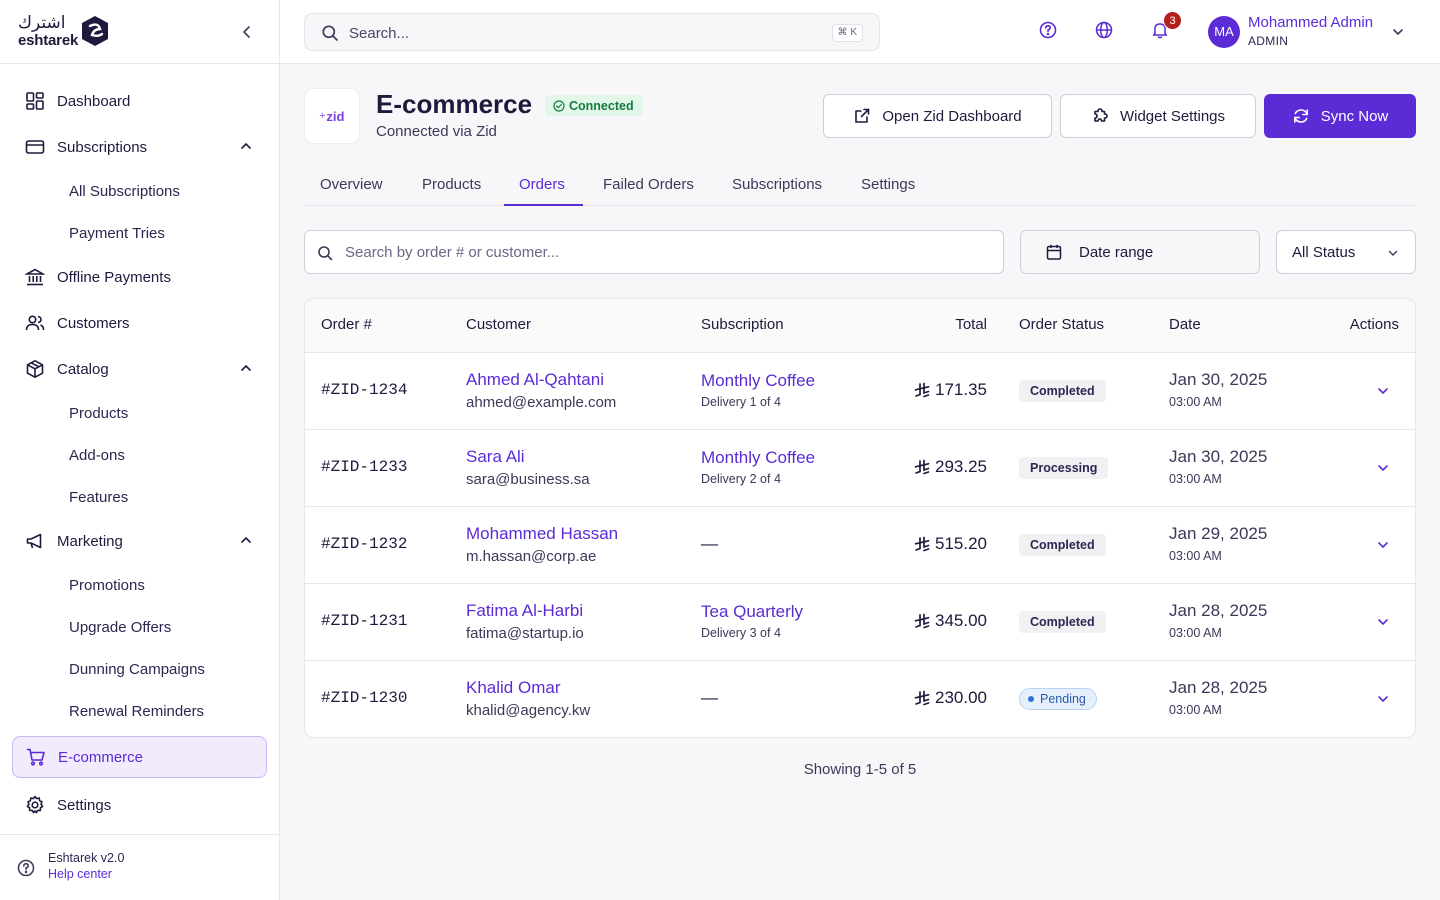 This screenshot has height=900, width=1440. What do you see at coordinates (542, 191) in the screenshot?
I see `tab-orders: Orders` at bounding box center [542, 191].